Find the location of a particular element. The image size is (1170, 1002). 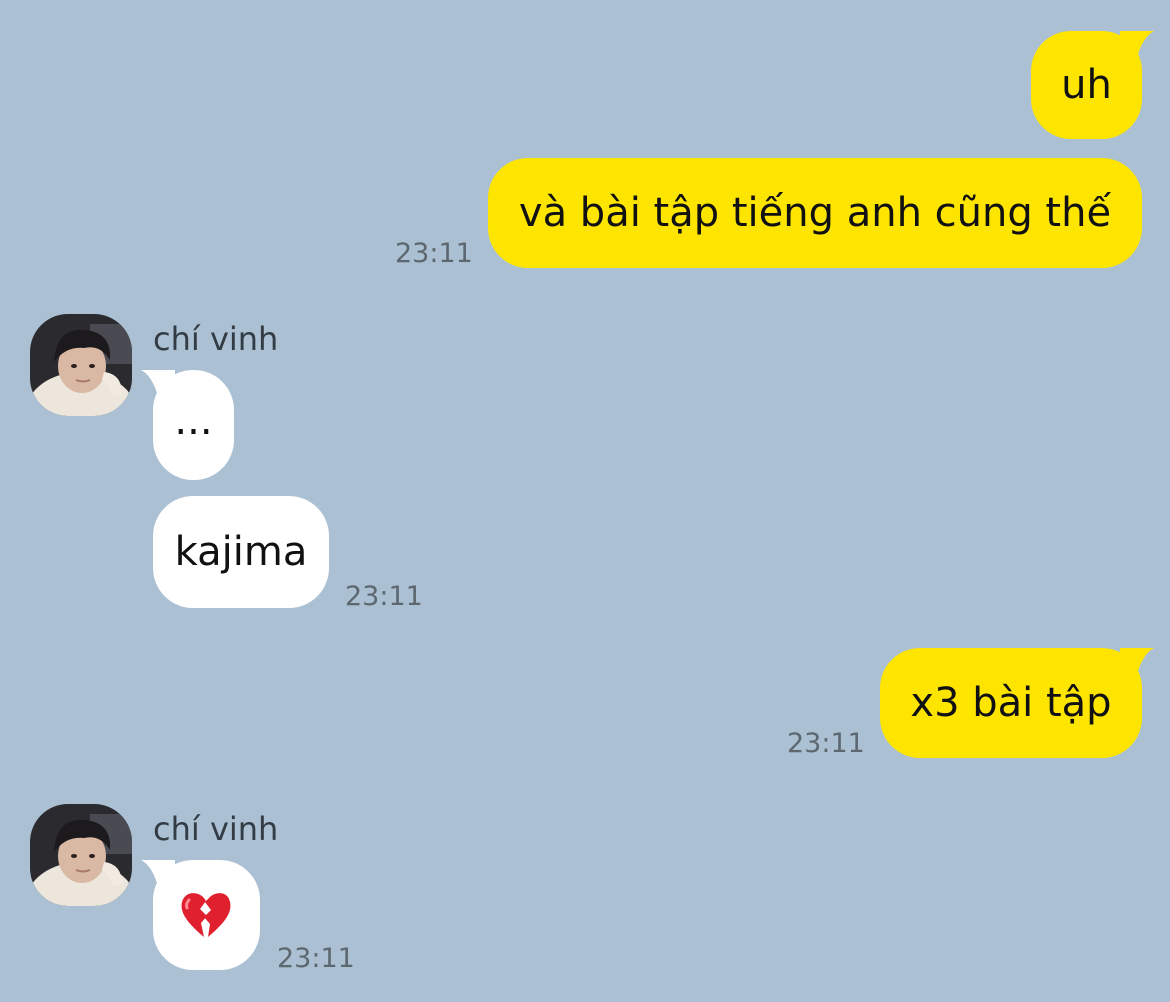

message-text: x3 bài tập is located at coordinates (1011, 703).